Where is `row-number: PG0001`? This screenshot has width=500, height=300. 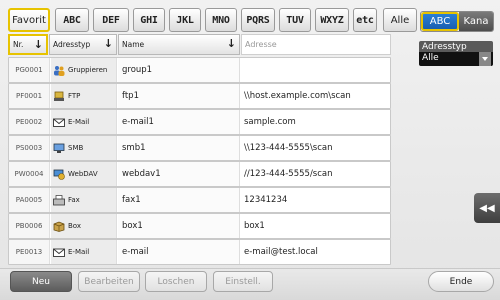
row-number: PG0001 is located at coordinates (29, 70).